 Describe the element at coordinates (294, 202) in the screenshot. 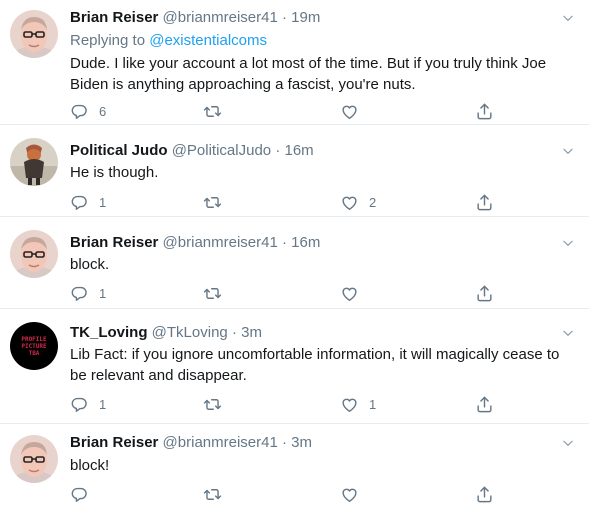

I see `tweet-actions: 1 2` at that location.